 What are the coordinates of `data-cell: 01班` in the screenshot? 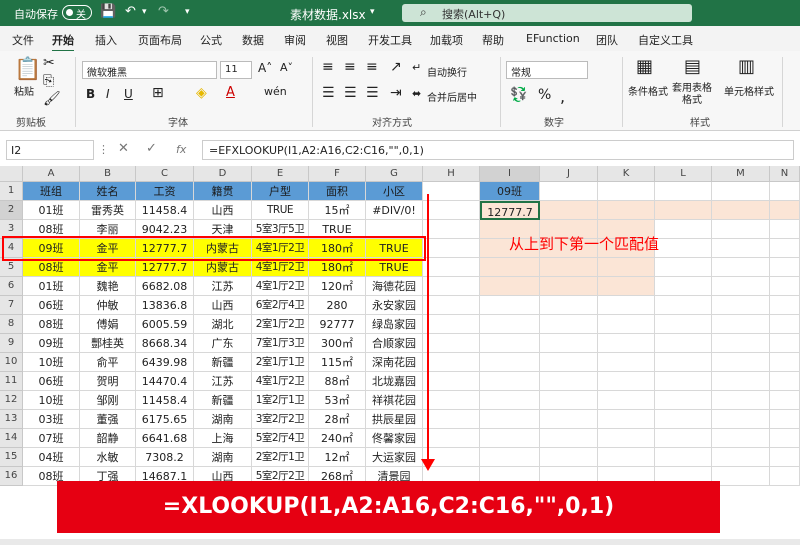 It's located at (51, 210).